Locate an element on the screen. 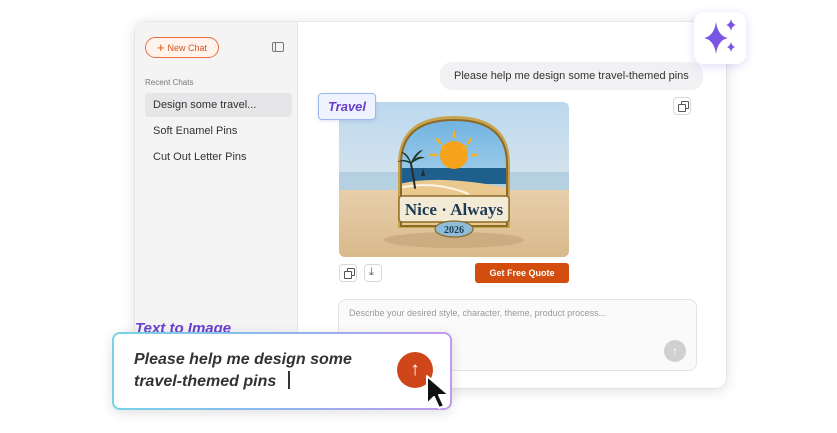 Image resolution: width=837 pixels, height=433 pixels. plus-icon: + is located at coordinates (160, 47).